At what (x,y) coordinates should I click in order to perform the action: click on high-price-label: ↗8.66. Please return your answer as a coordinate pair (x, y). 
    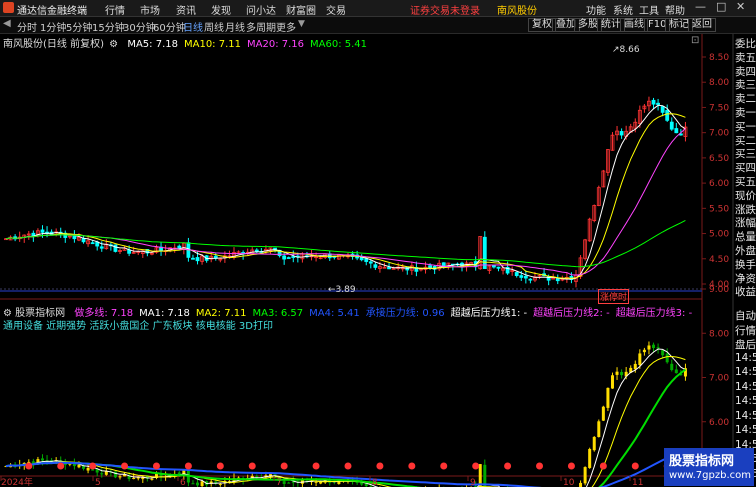
    Looking at the image, I should click on (626, 50).